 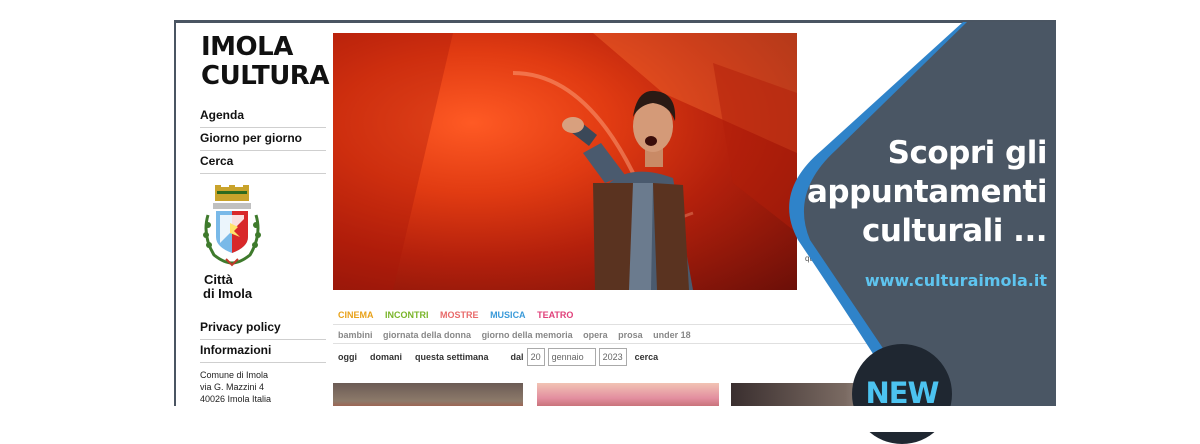 I want to click on main-nav: Agenda Giorno per giorno Cerca, so click(x=263, y=139).